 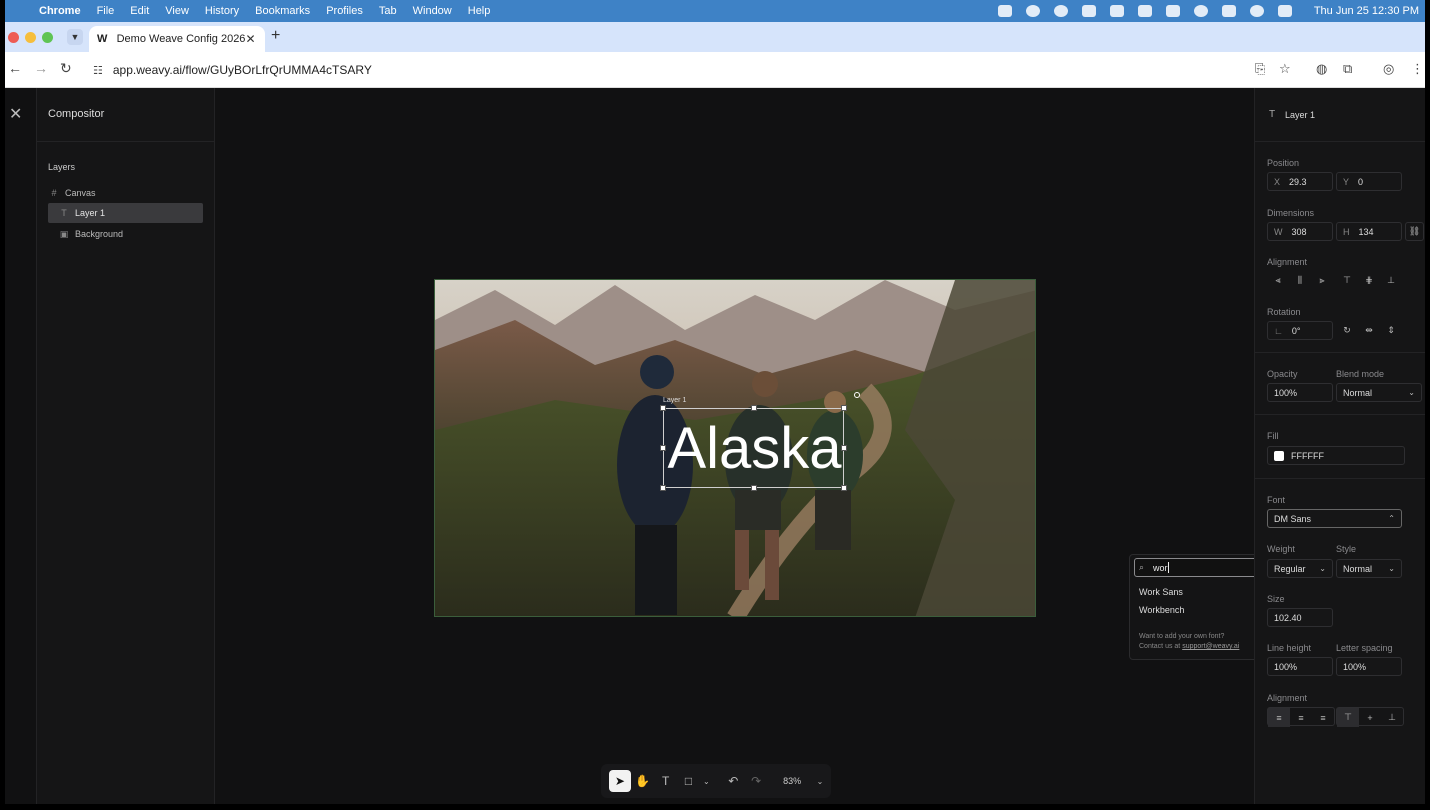 I want to click on more-menu-icon: ⋮, so click(x=1417, y=69).